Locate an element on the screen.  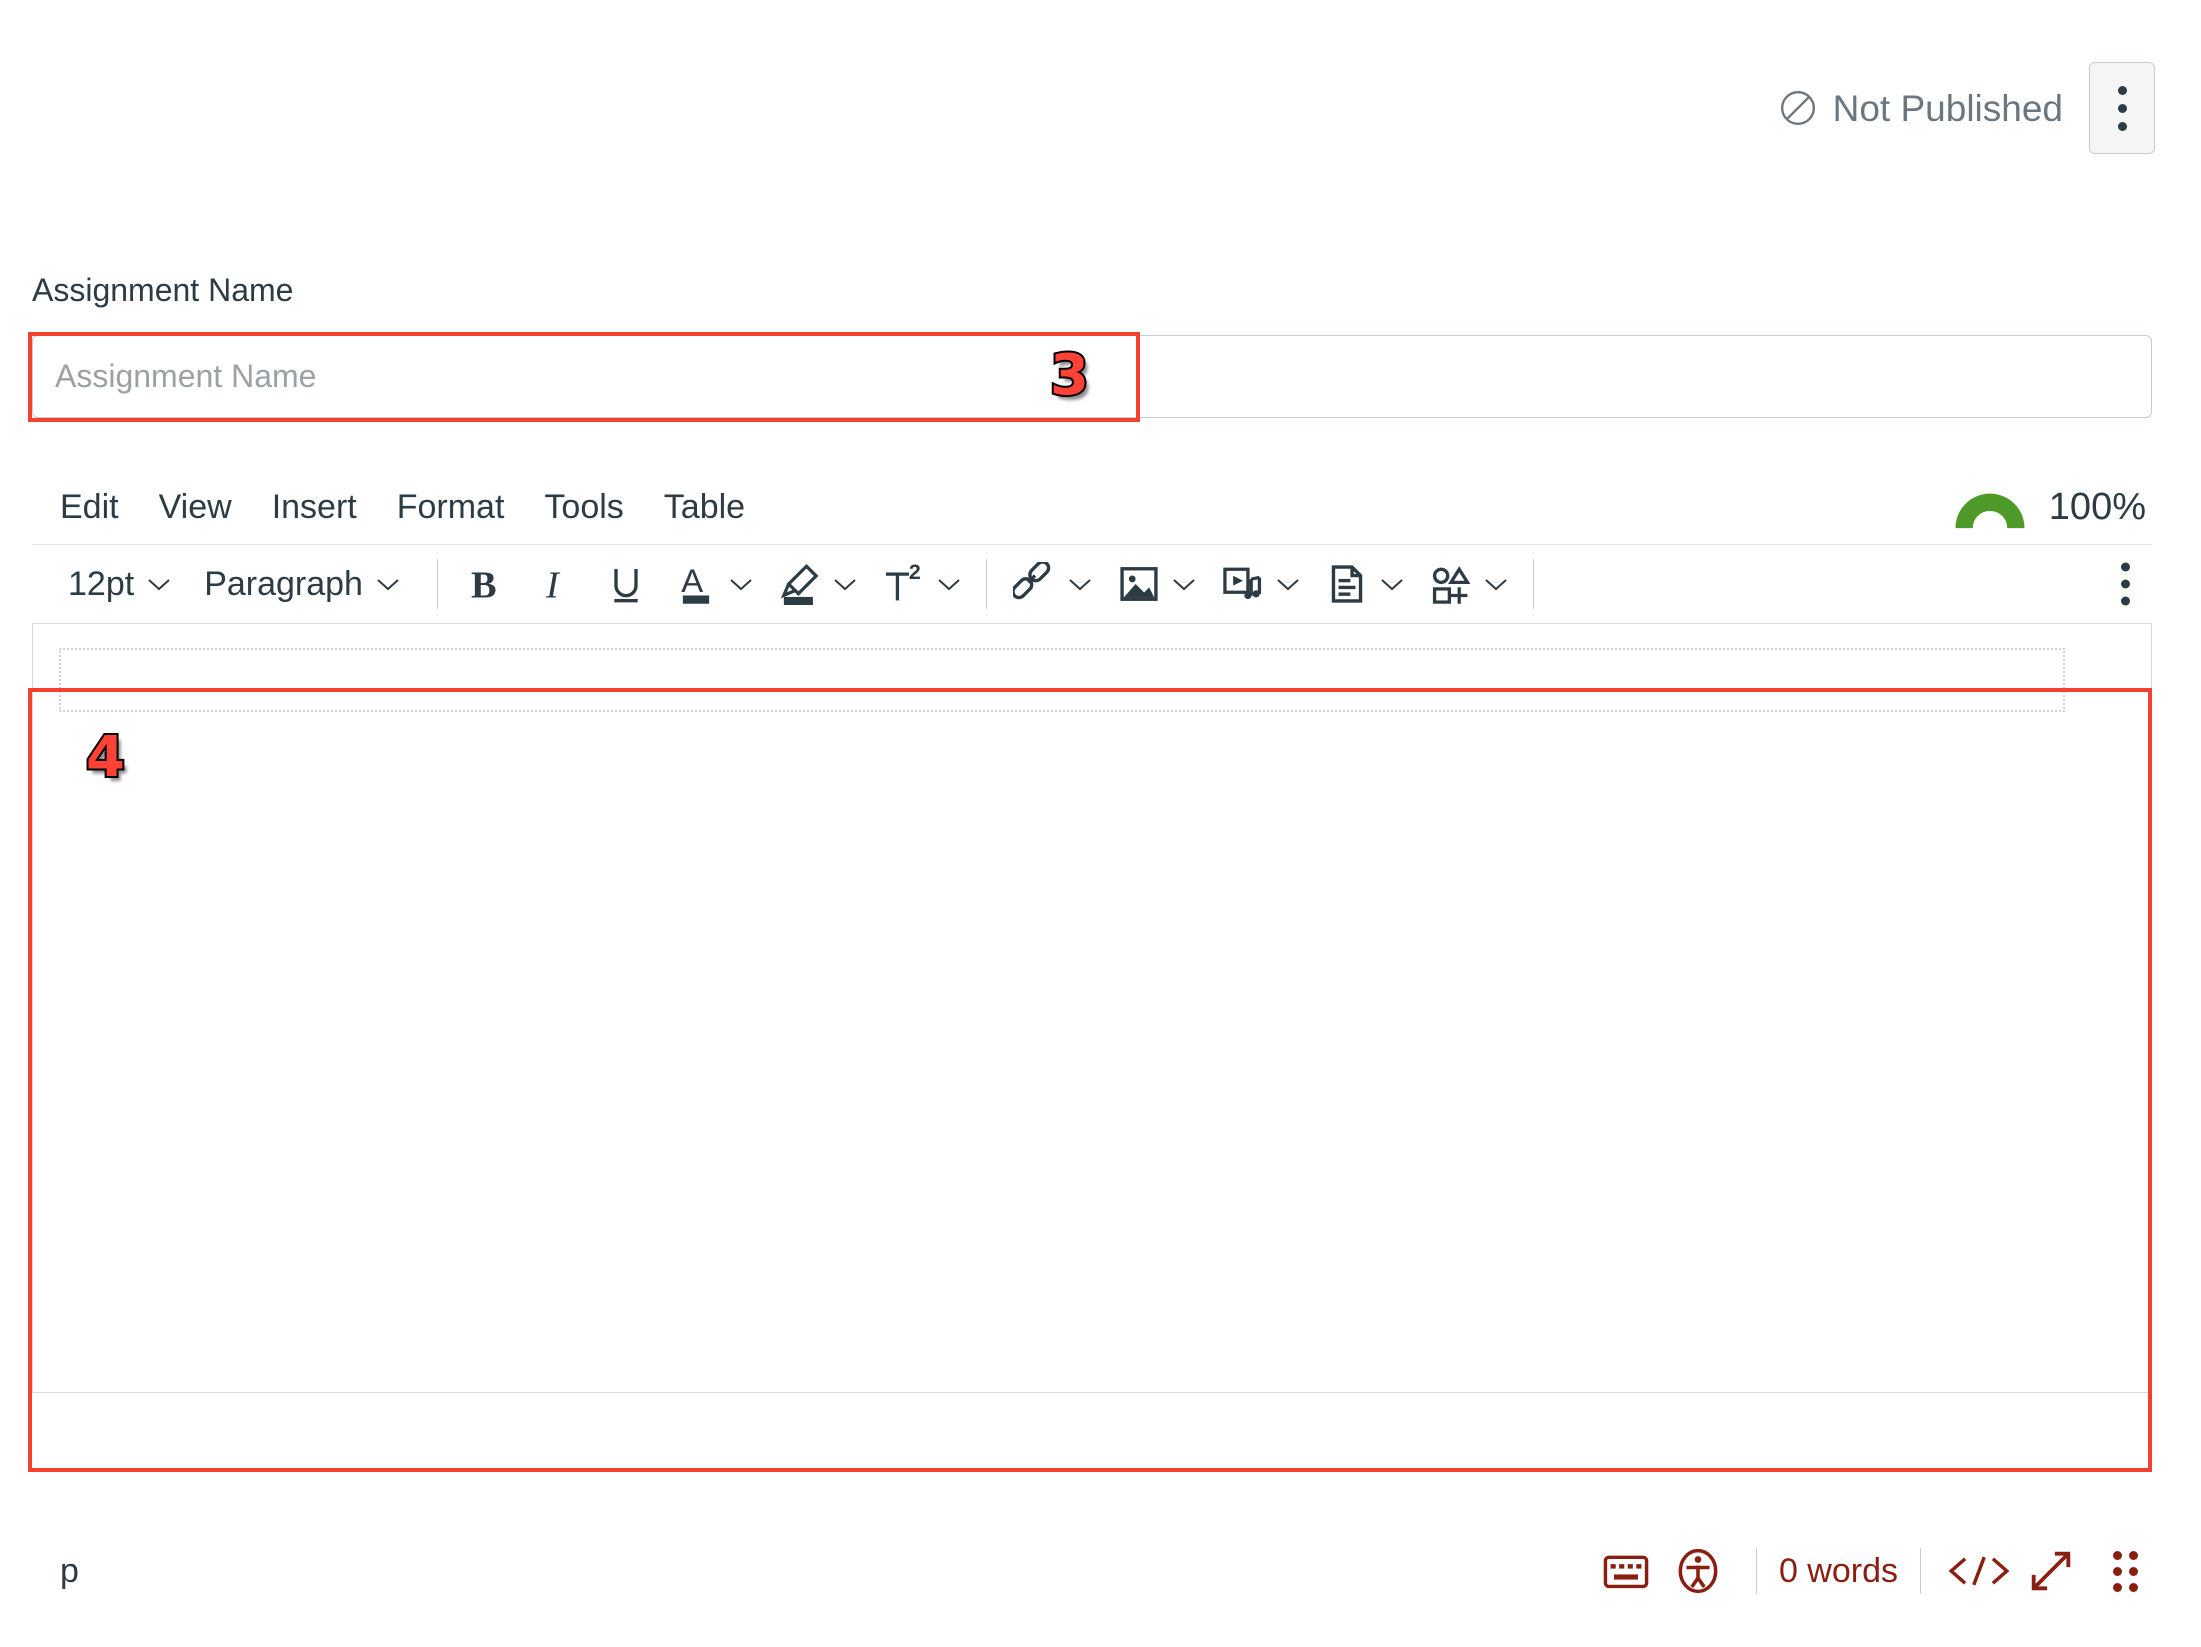
highlight-color-dropdown is located at coordinates (845, 584).